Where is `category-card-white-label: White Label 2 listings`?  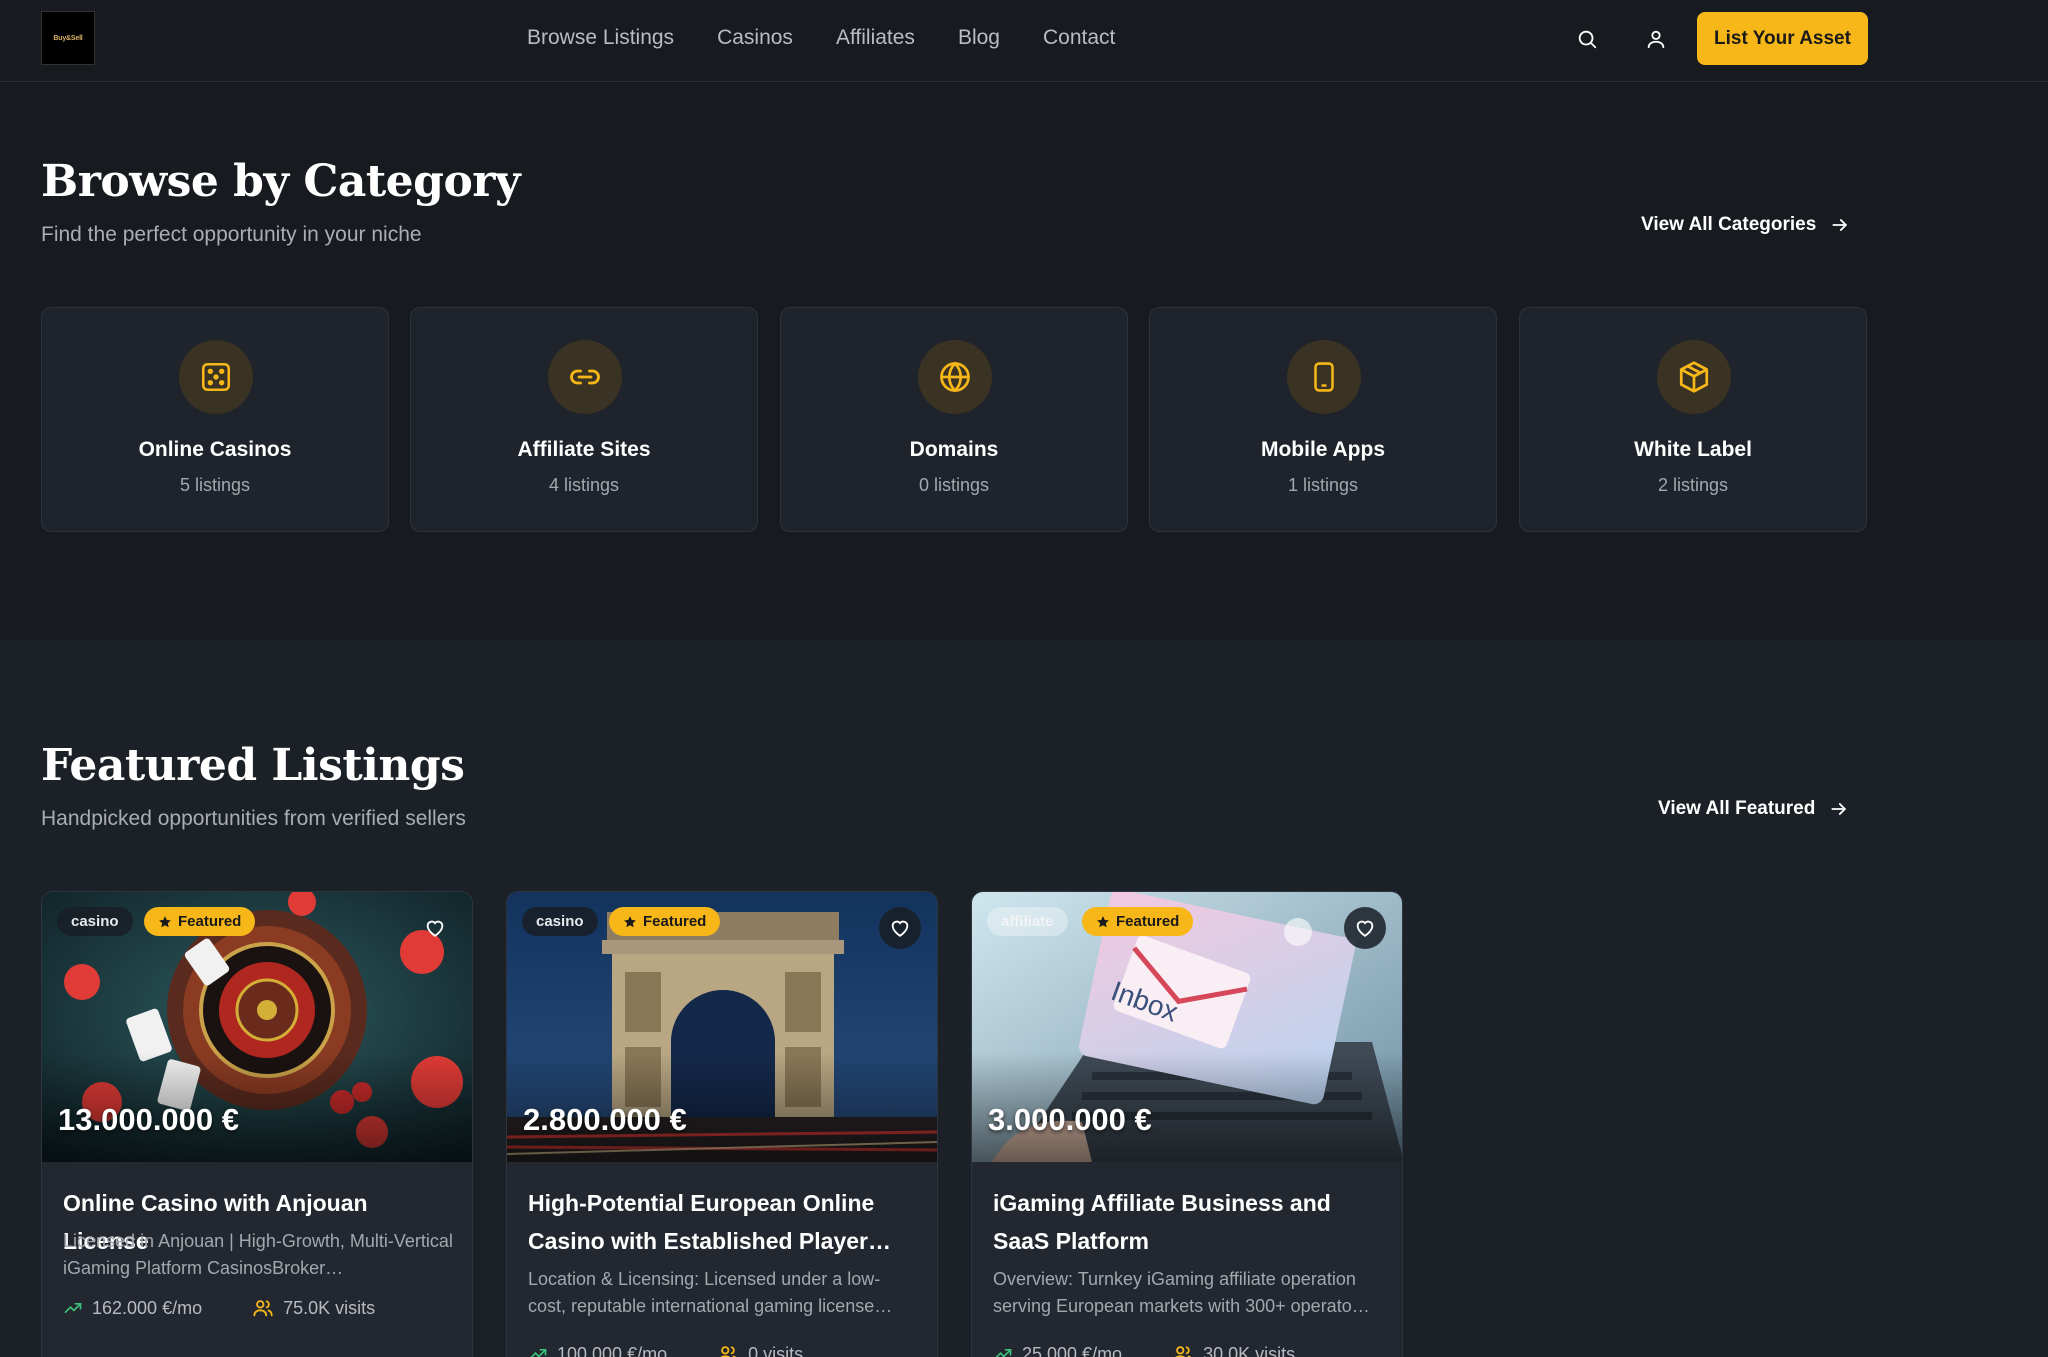
category-card-white-label: White Label 2 listings is located at coordinates (1693, 419).